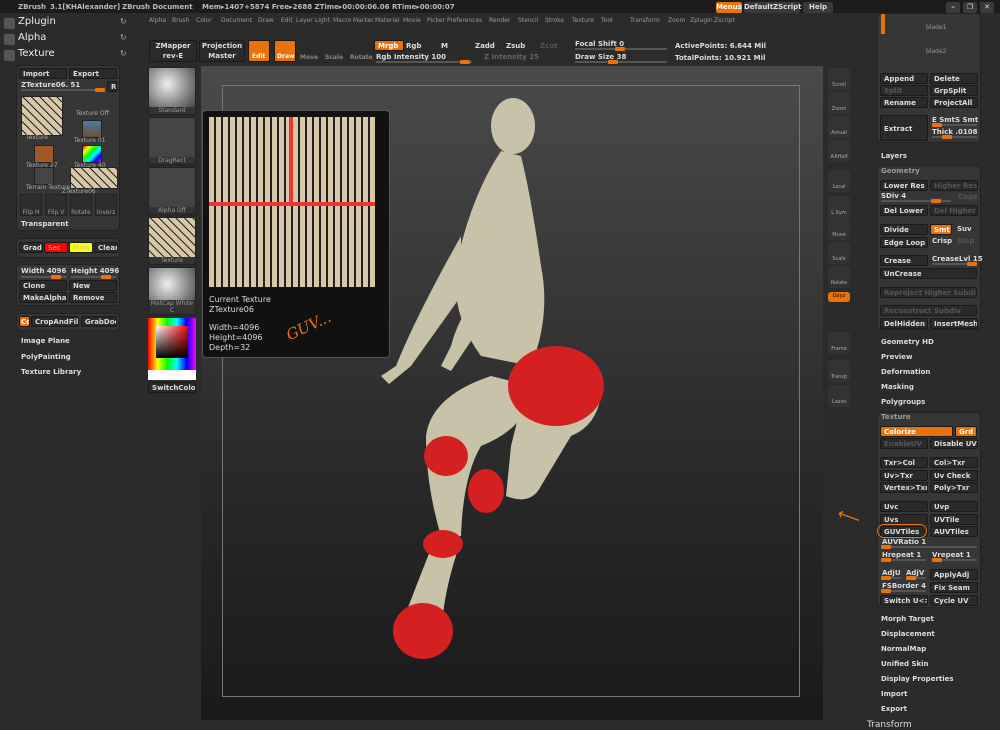  What do you see at coordinates (549, 46) in the screenshot?
I see `zcut-button: Zcut` at bounding box center [549, 46].